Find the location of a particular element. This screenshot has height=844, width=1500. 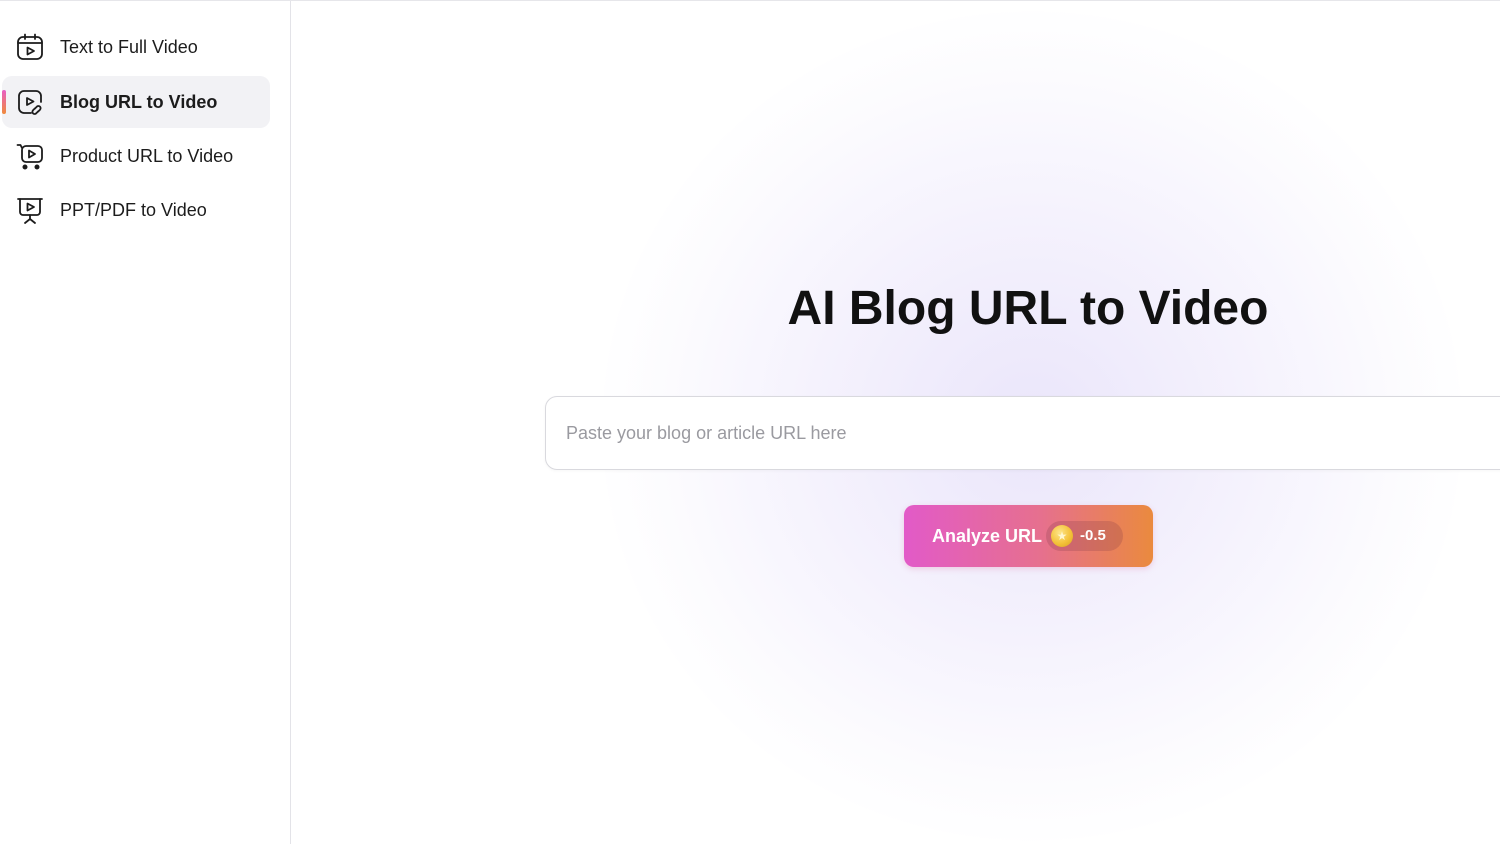

active-indicator is located at coordinates (4, 102).